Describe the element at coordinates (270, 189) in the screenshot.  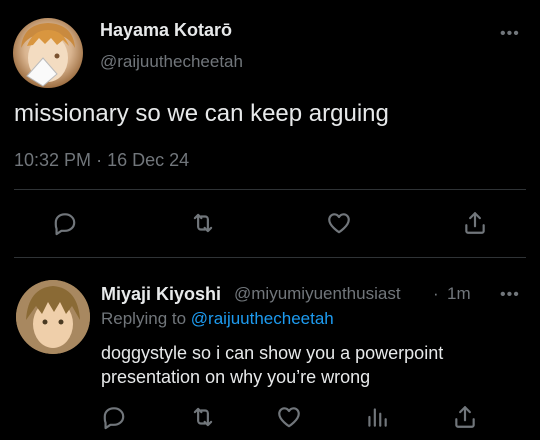
I see `divider` at that location.